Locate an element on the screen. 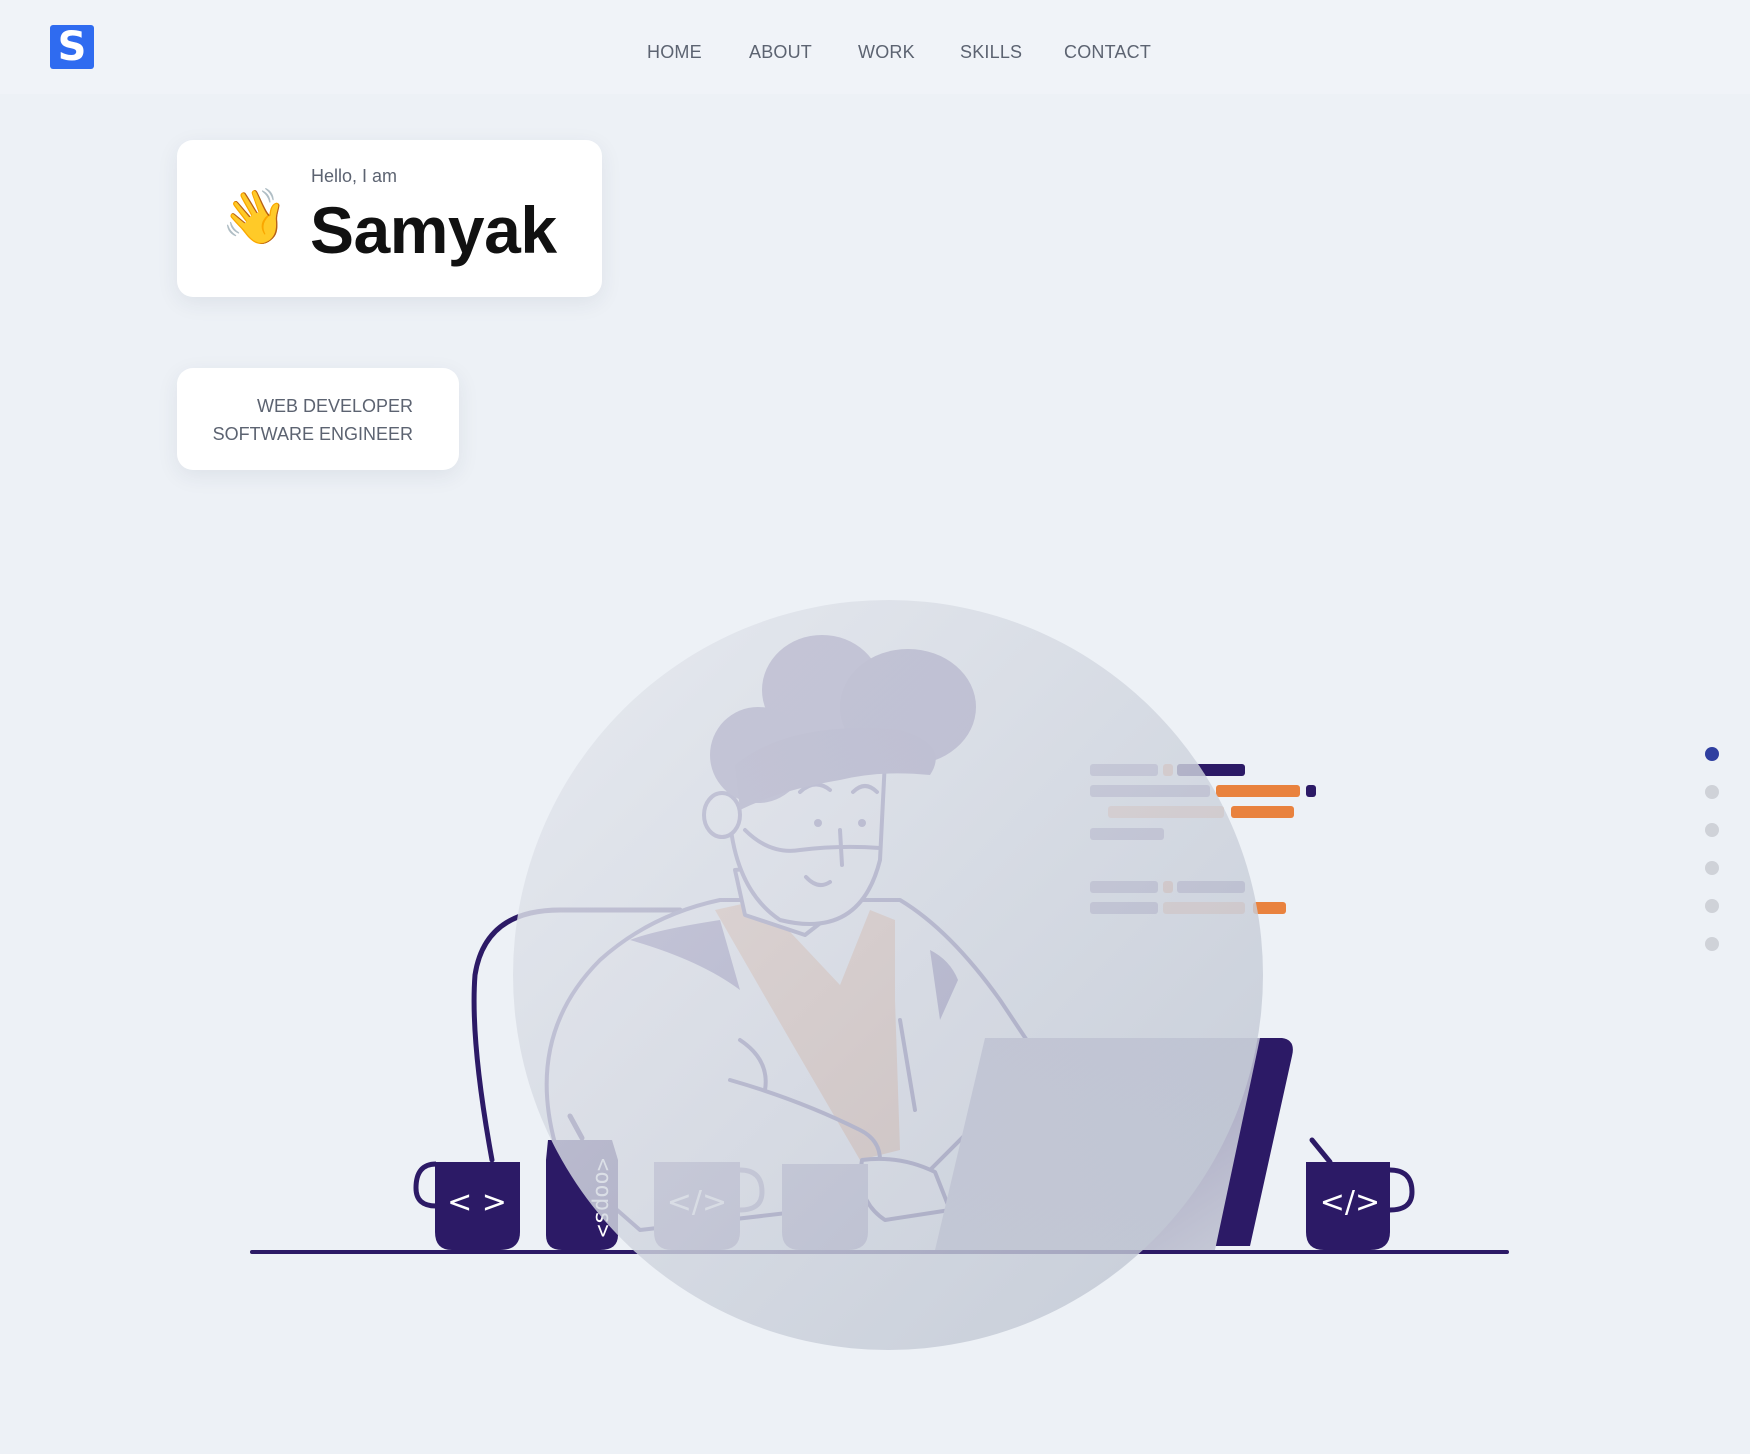 This screenshot has width=1750, height=1454. mug-left: < > is located at coordinates (466, 1205).